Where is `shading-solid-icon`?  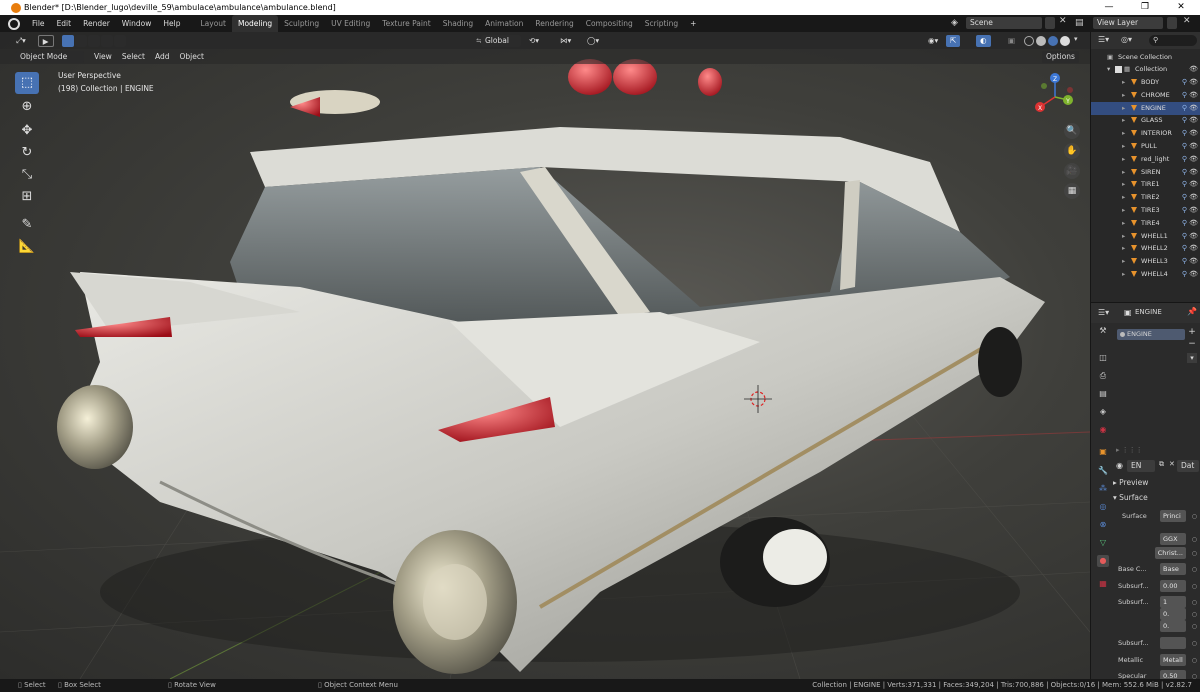
shading-solid-icon is located at coordinates (1041, 41).